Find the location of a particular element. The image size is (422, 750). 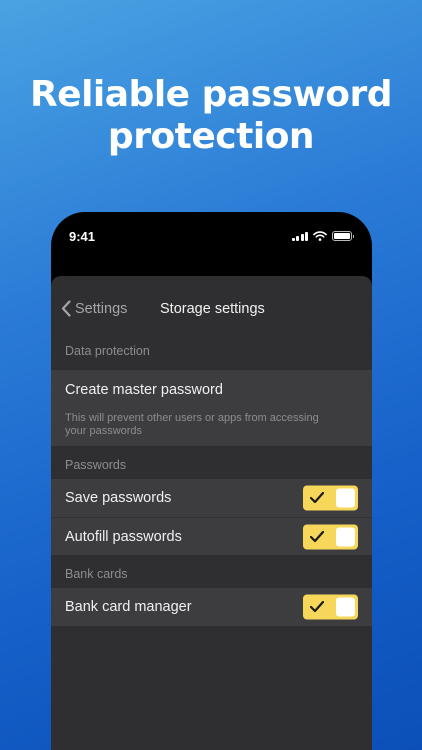

page-title: Storage settings is located at coordinates (212, 309).